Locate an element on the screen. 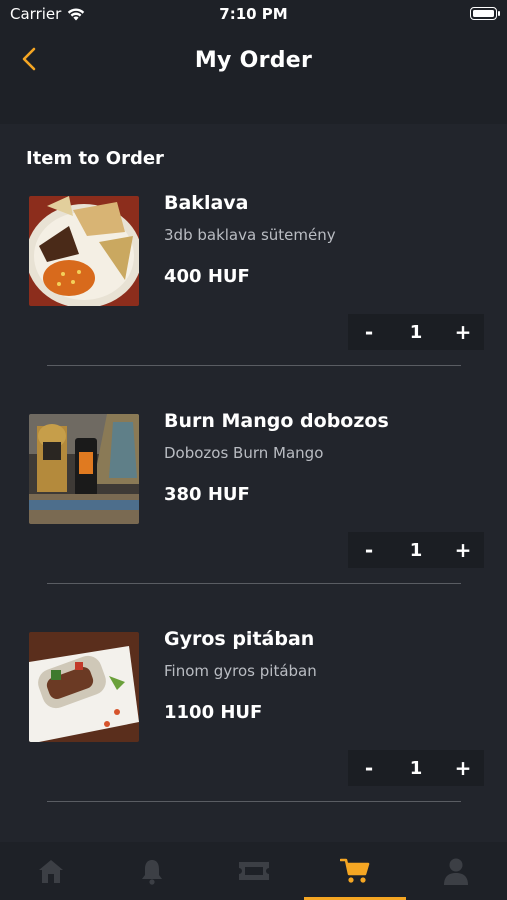 The width and height of the screenshot is (507, 900). item-description: Dobozos Burn Mango is located at coordinates (244, 453).